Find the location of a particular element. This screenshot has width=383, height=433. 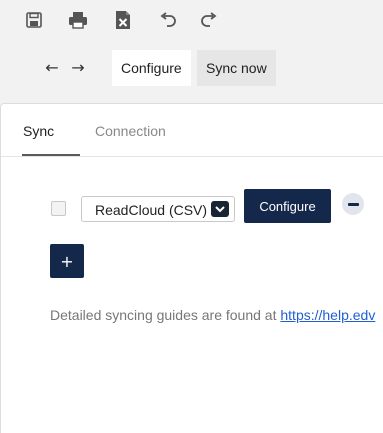

tab-configure: Configure is located at coordinates (151, 68).